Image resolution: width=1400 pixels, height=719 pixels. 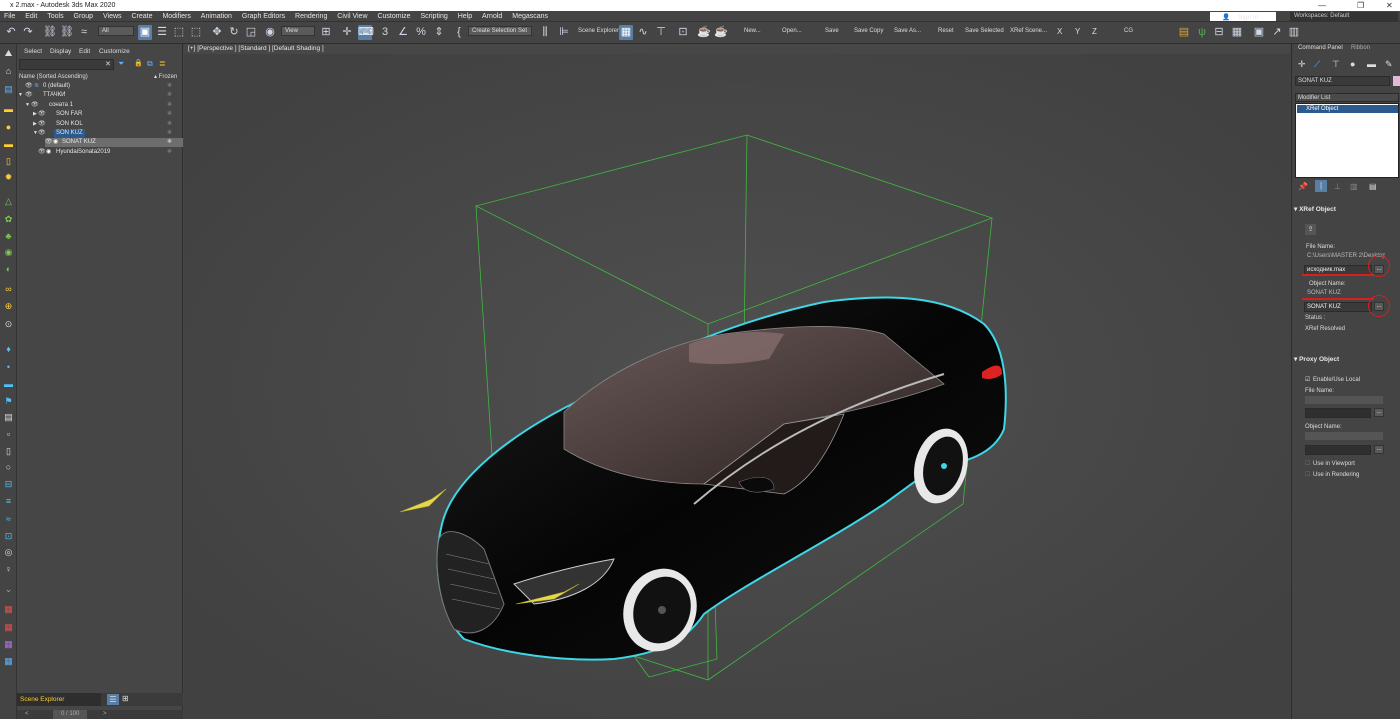 What do you see at coordinates (1307, 474) in the screenshot?
I see `use-rendering-checkbox: ☐` at bounding box center [1307, 474].